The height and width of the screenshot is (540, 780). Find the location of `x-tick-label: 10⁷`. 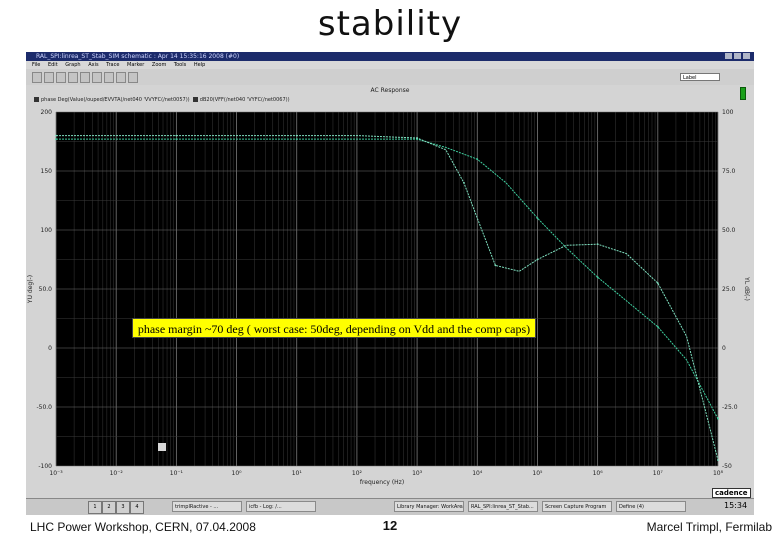

x-tick-label: 10⁷ is located at coordinates (658, 473).